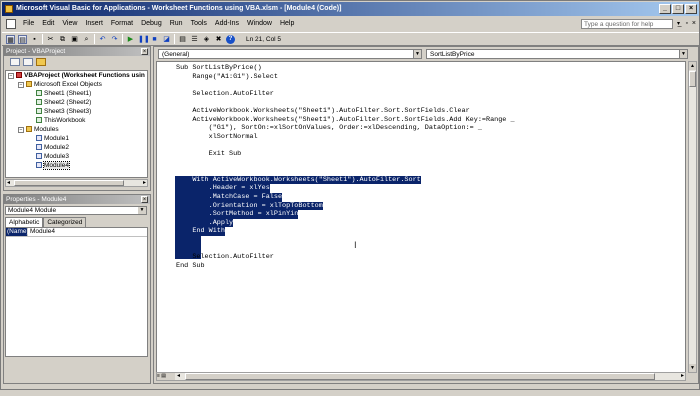  Describe the element at coordinates (209, 154) in the screenshot. I see `code-line: Exit Sub` at that location.